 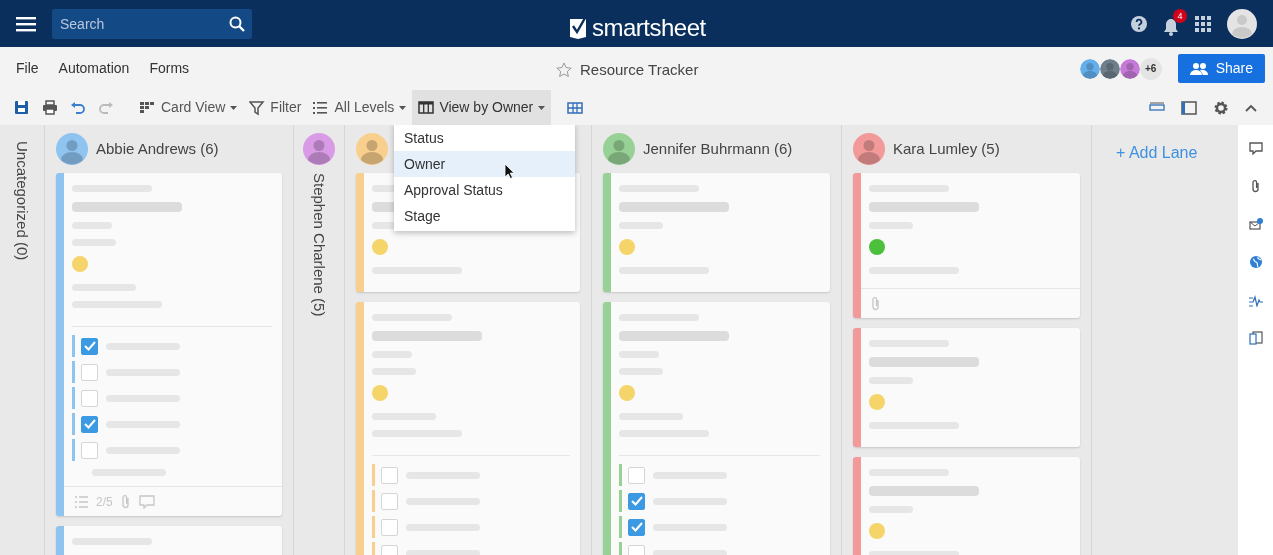 What do you see at coordinates (1251, 107) in the screenshot?
I see `collapse-icon` at bounding box center [1251, 107].